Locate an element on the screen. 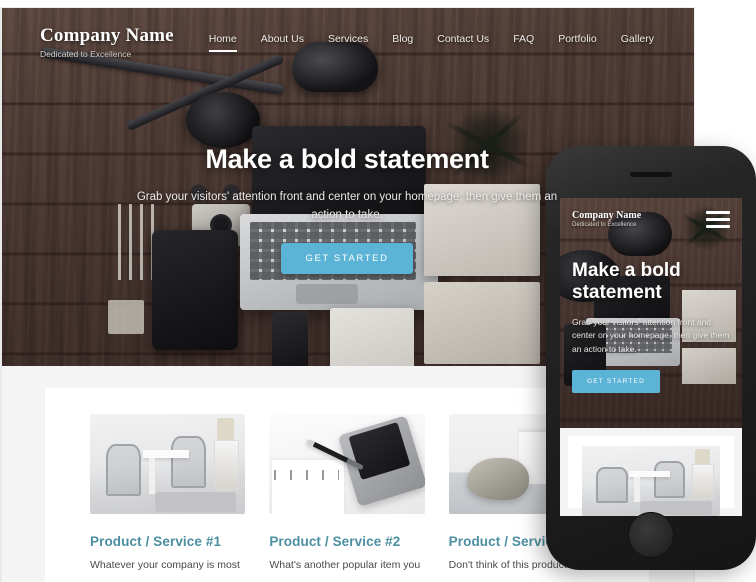 Image resolution: width=756 pixels, height=582 pixels. mobile-content-panel is located at coordinates (651, 476).